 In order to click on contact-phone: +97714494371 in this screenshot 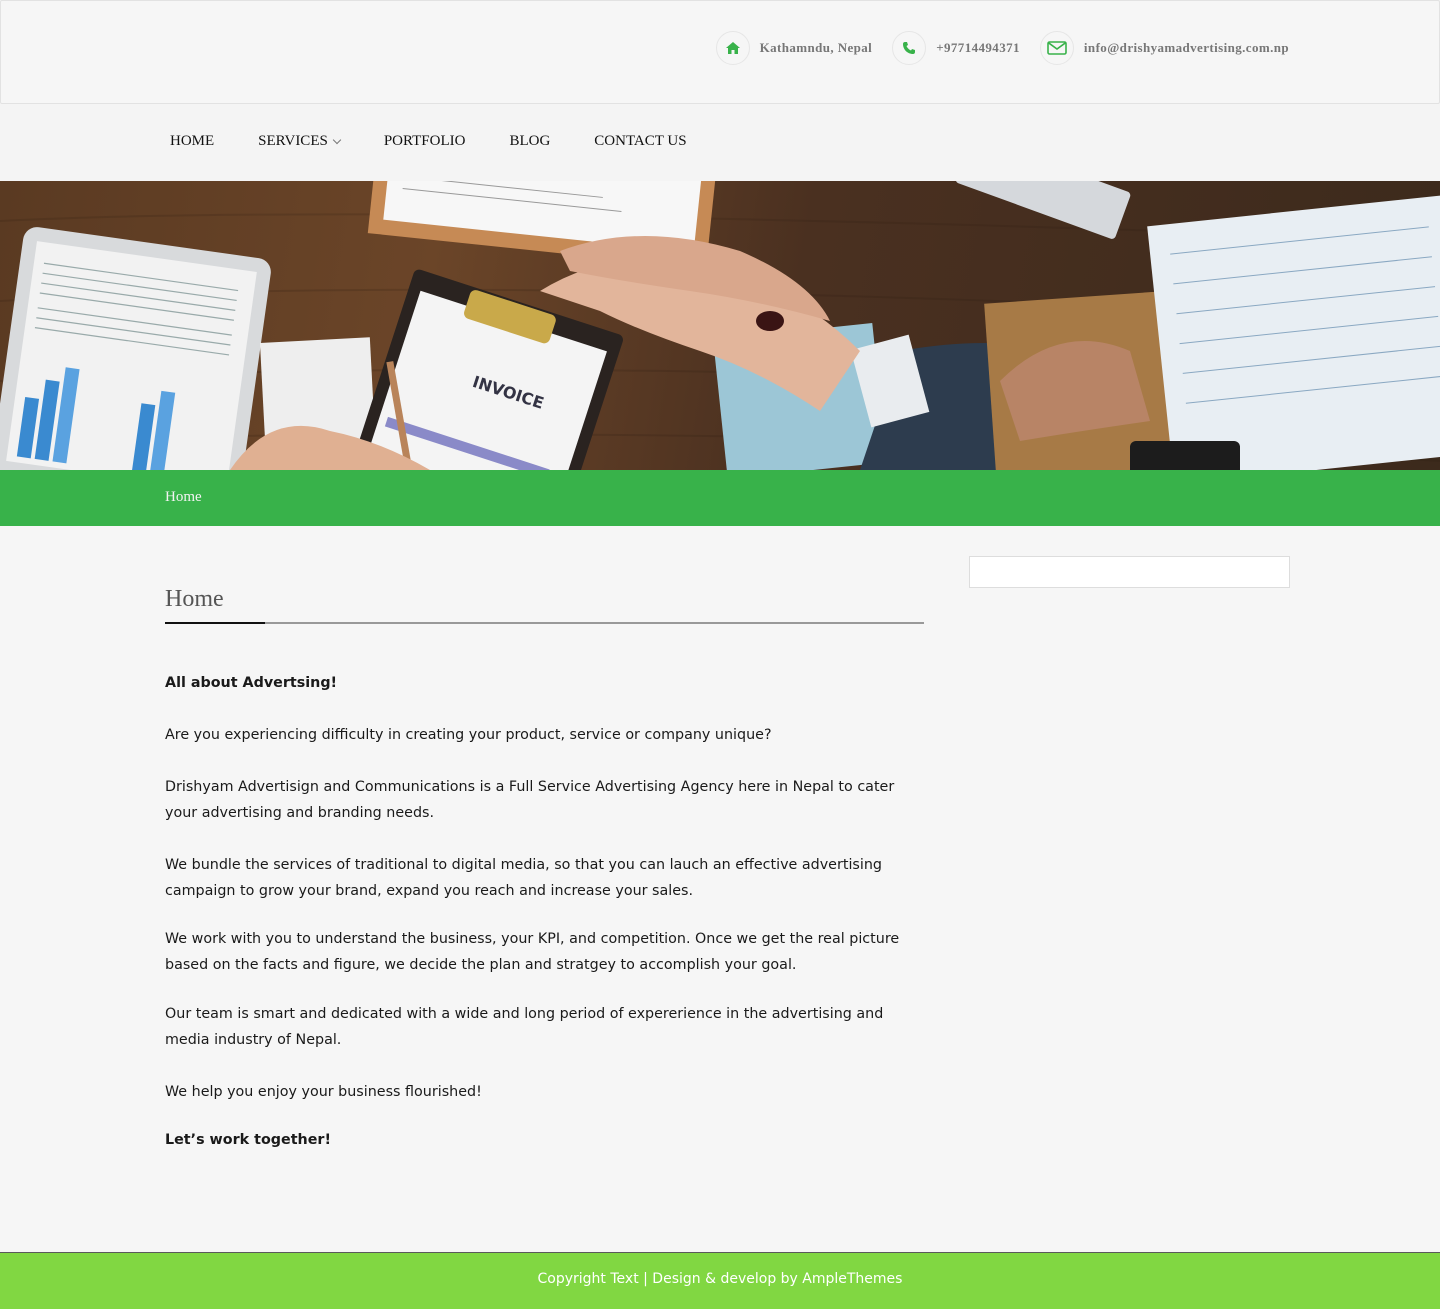, I will do `click(956, 48)`.